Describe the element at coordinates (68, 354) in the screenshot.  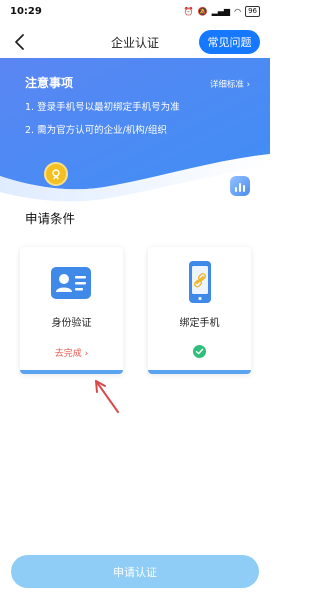
I see `go-complete-label: 去完成` at that location.